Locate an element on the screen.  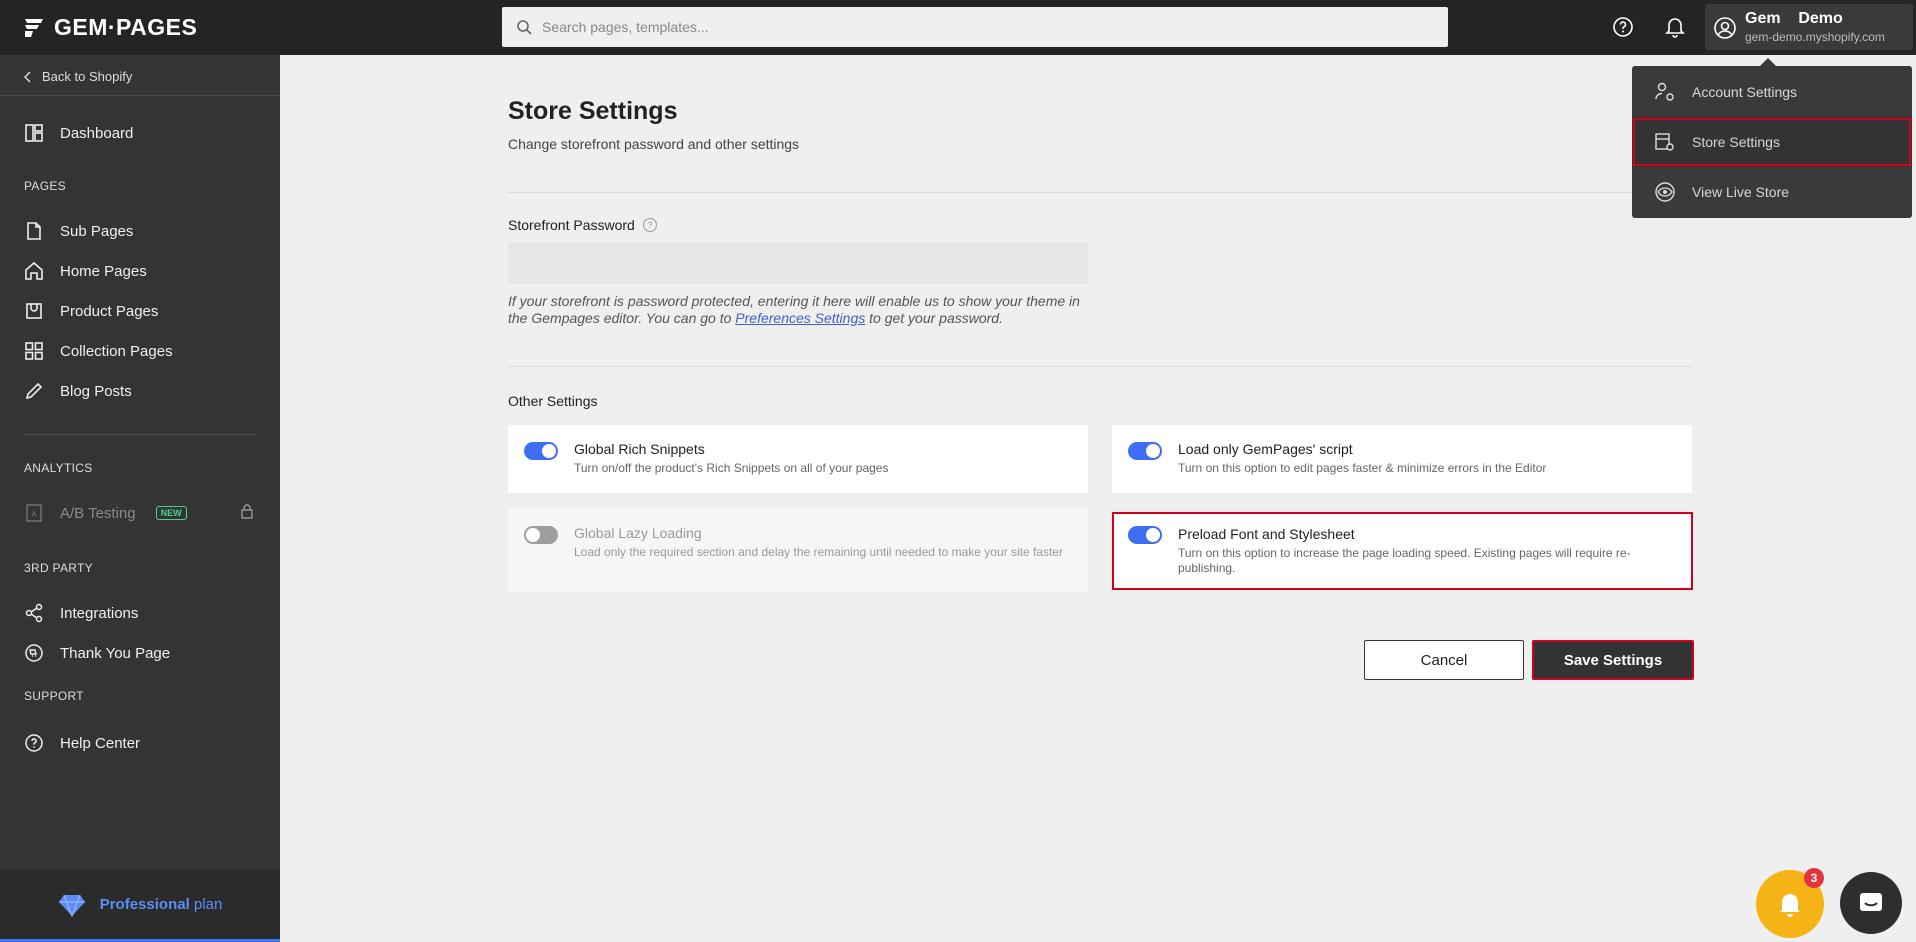
chat-fab is located at coordinates (1871, 903).